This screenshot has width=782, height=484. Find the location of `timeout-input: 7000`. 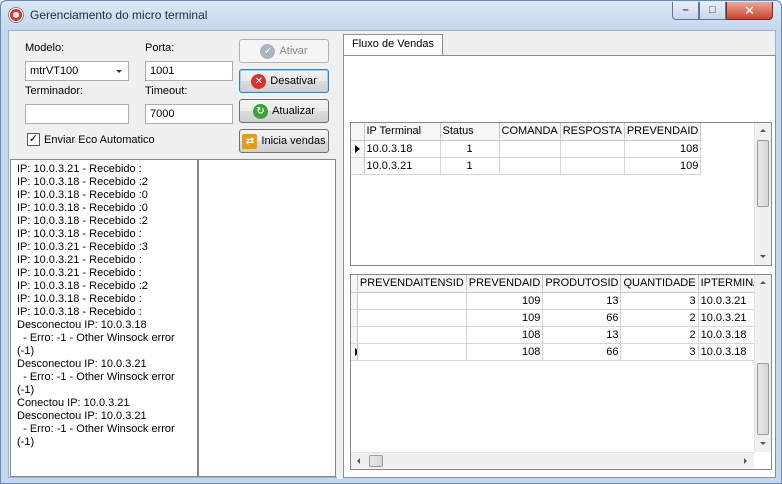

timeout-input: 7000 is located at coordinates (189, 114).